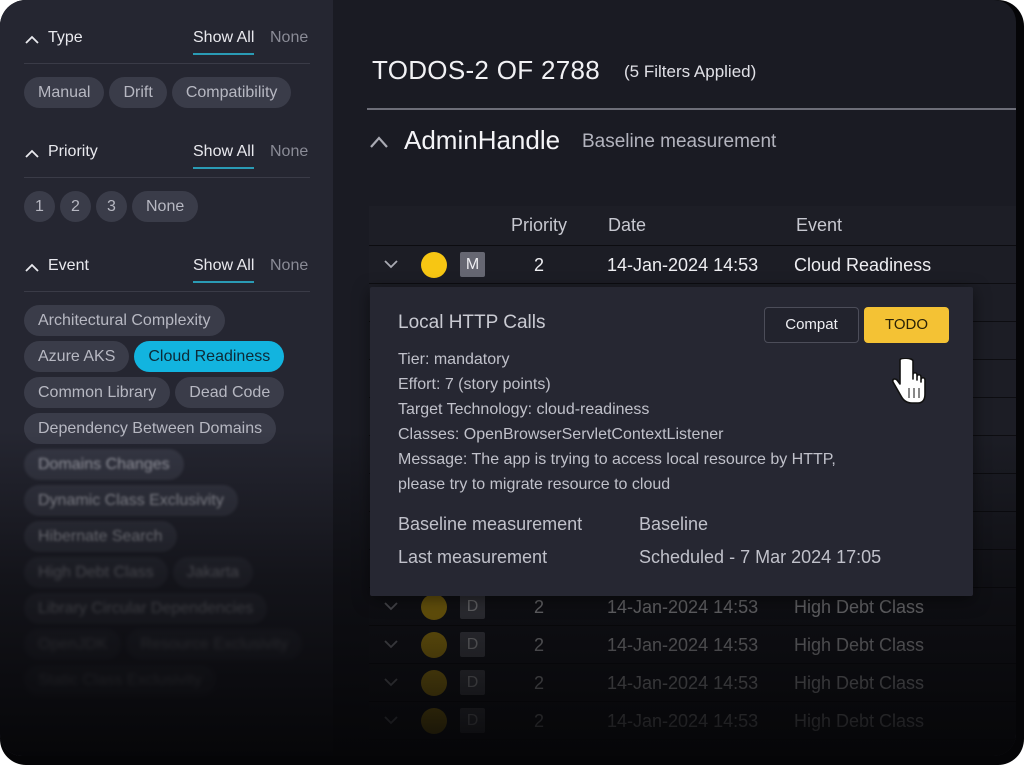  Describe the element at coordinates (65, 37) in the screenshot. I see `type-filter-title: Type` at that location.